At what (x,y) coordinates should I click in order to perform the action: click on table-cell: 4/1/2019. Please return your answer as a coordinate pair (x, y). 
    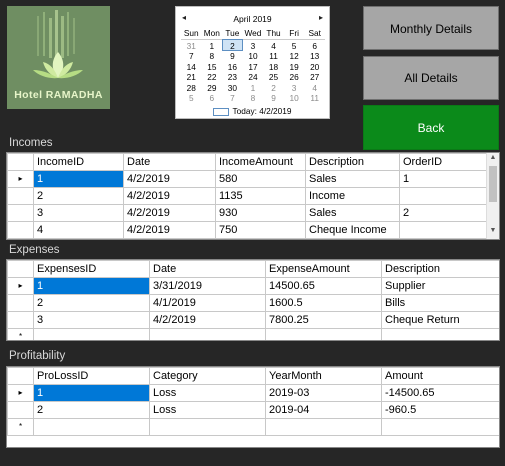
    Looking at the image, I should click on (207, 303).